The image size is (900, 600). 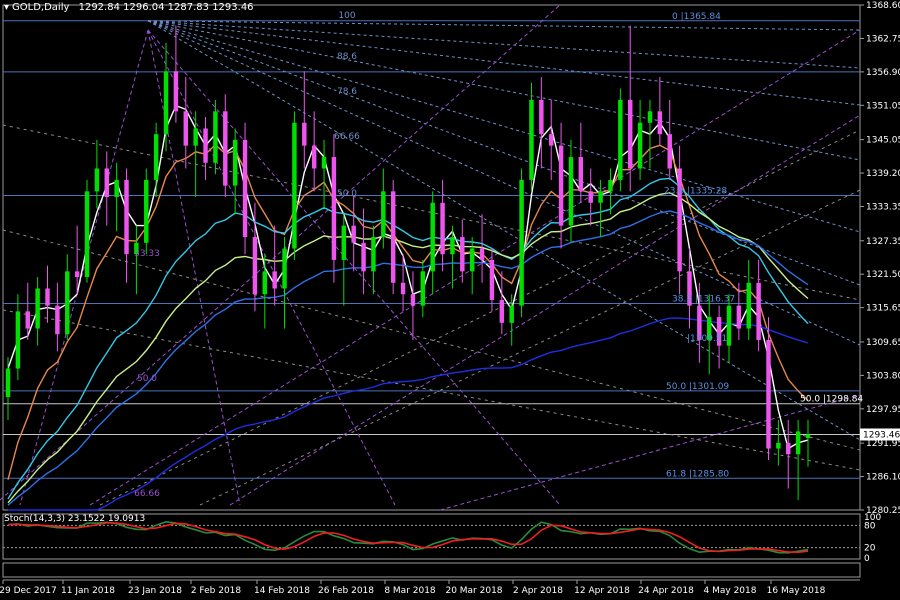 What do you see at coordinates (883, 275) in the screenshot?
I see `y-axis-tick-label: 1321.50` at bounding box center [883, 275].